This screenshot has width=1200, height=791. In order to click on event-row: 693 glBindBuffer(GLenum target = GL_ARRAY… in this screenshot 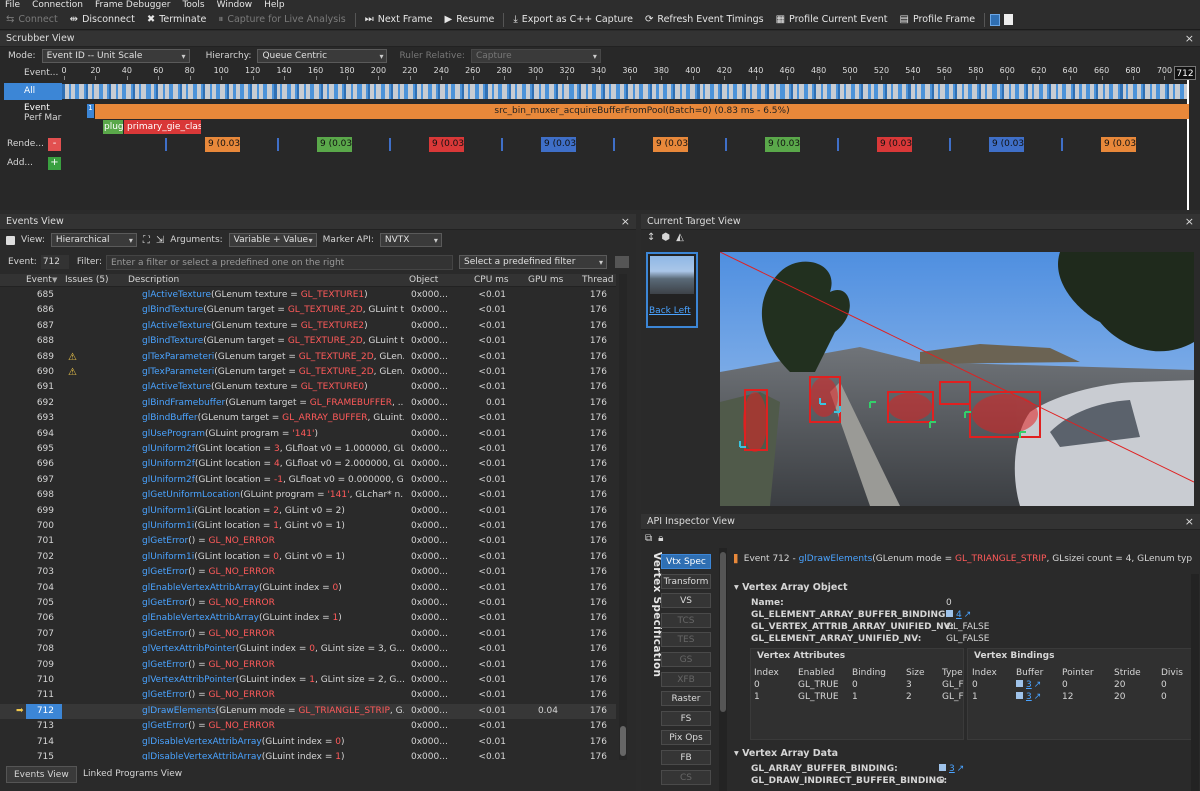, I will do `click(308, 418)`.